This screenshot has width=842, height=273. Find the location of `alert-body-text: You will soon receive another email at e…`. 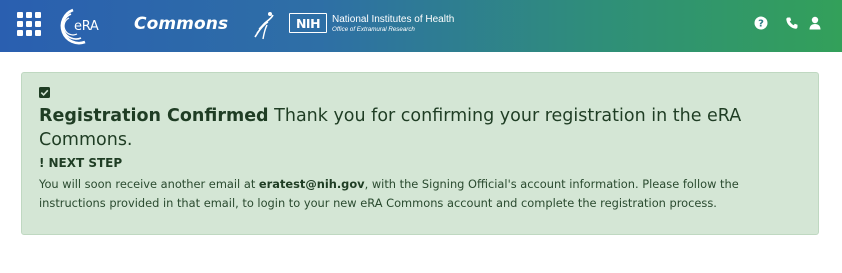

alert-body-text: You will soon receive another email at e… is located at coordinates (409, 194).